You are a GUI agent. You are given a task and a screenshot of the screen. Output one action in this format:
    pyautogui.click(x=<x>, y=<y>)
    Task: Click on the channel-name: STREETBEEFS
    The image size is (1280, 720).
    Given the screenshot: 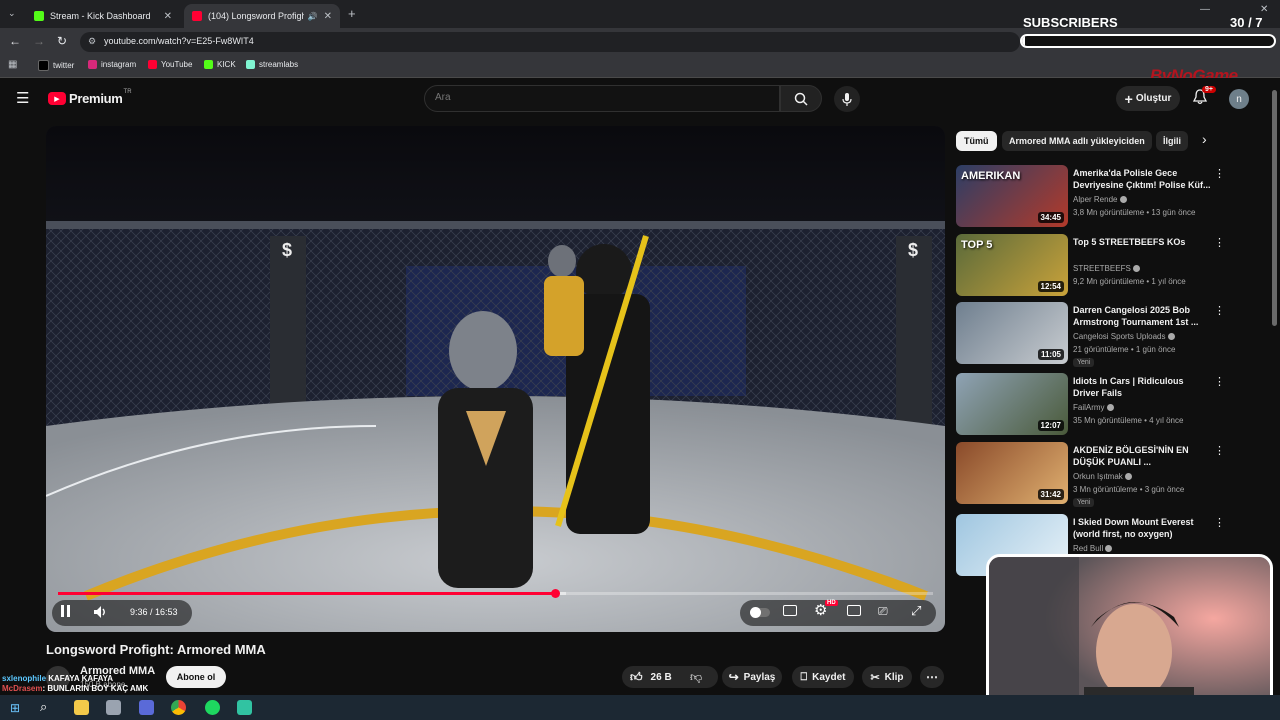 What is the action you would take?
    pyautogui.click(x=1107, y=268)
    